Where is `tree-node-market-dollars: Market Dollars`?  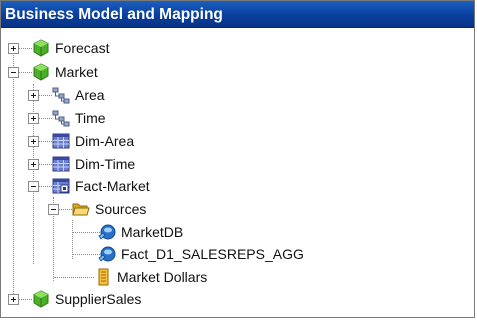 tree-node-market-dollars: Market Dollars is located at coordinates (150, 277).